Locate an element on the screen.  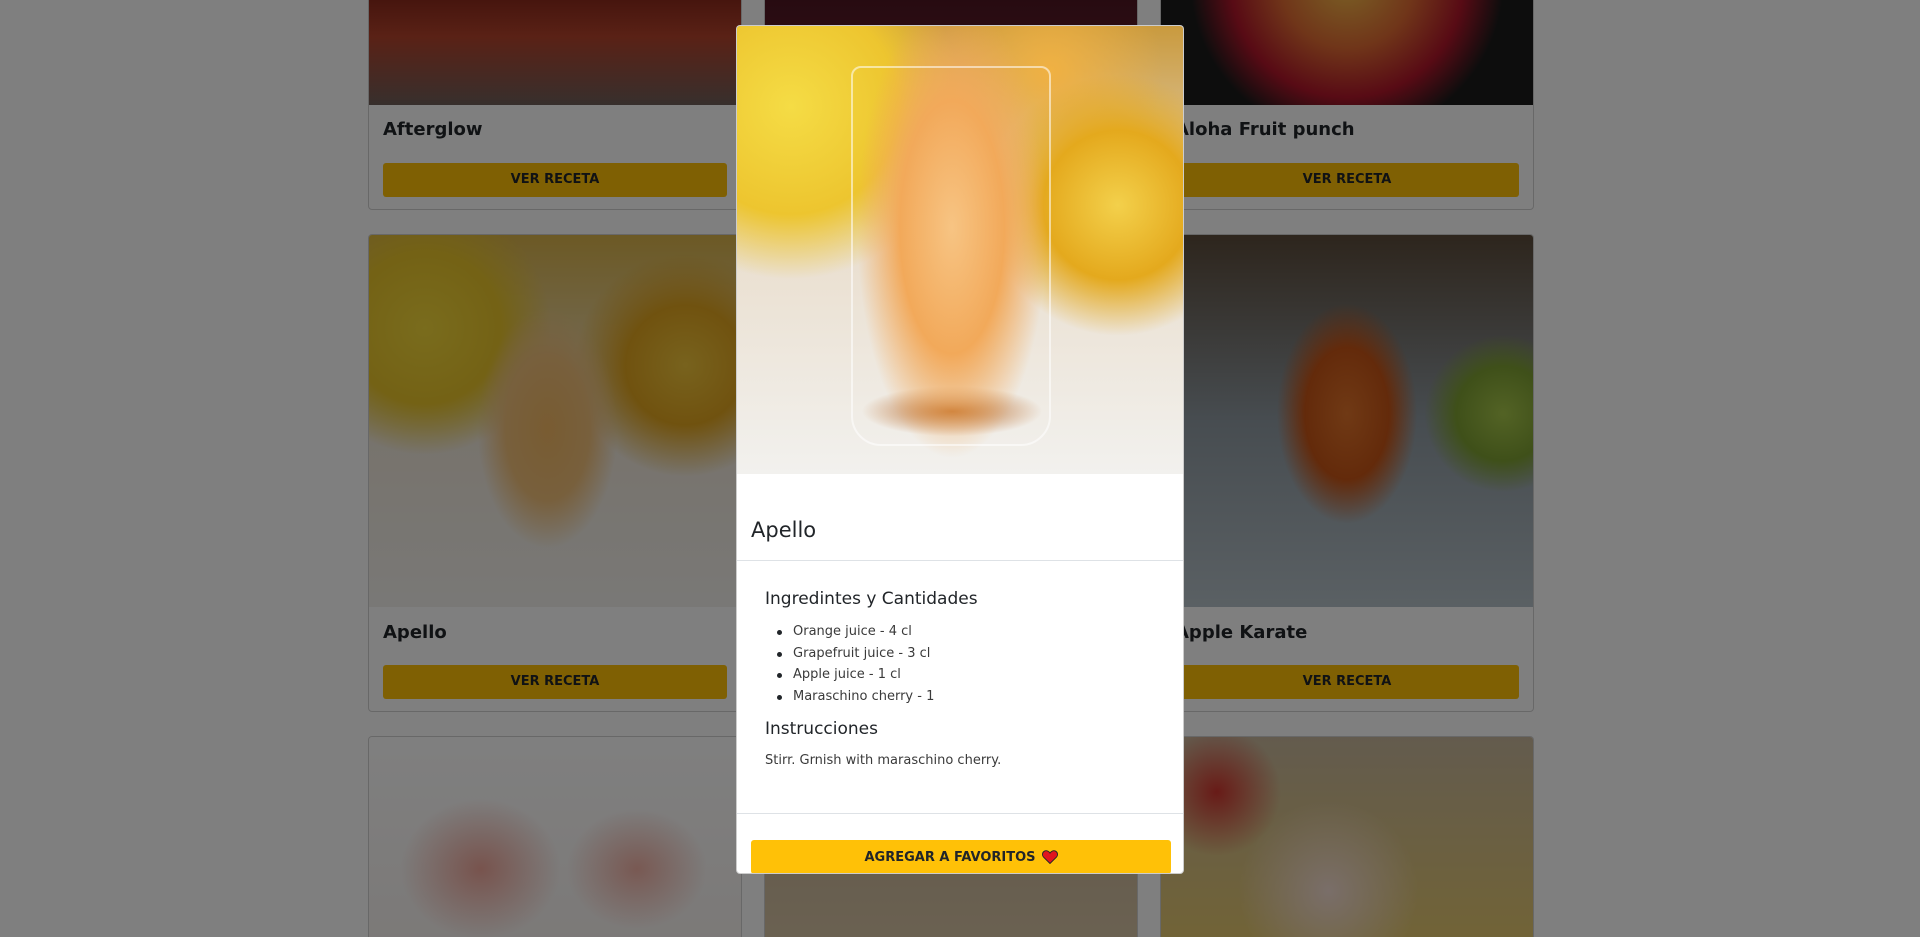
heart-icon is located at coordinates (1049, 857).